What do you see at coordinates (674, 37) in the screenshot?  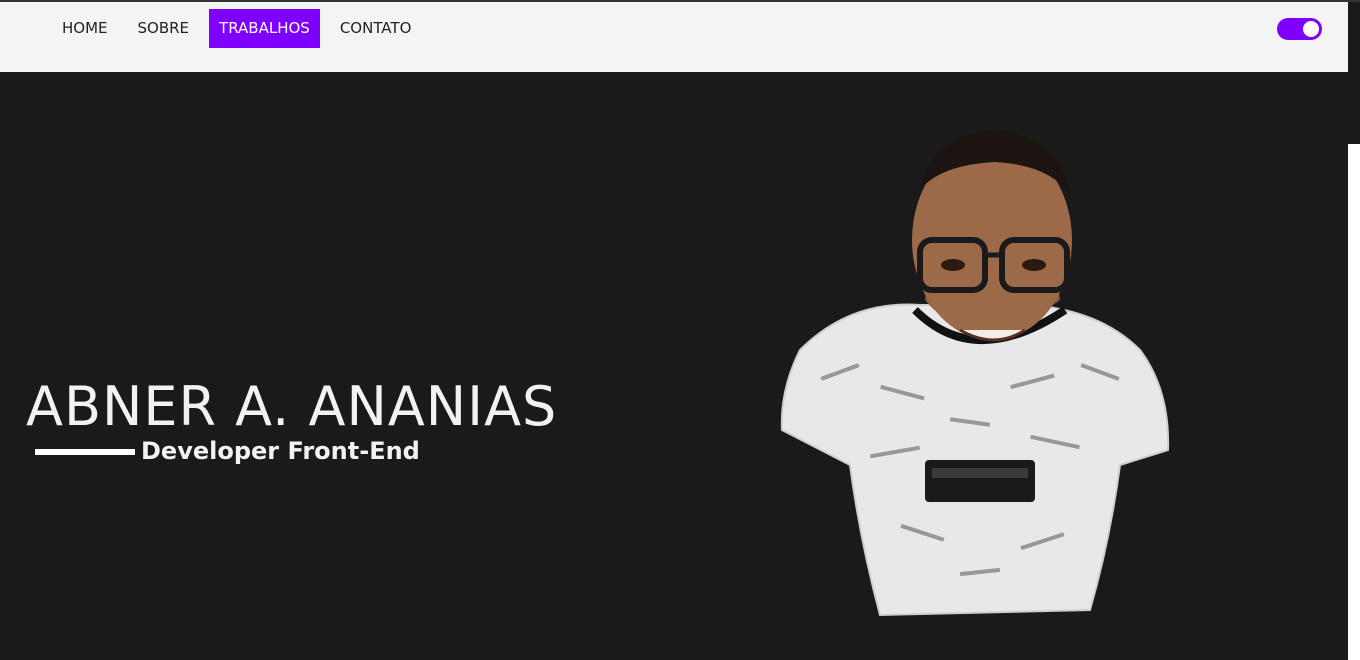 I see `navbar: HOME SOBRE TRABALHOS CONTATO` at bounding box center [674, 37].